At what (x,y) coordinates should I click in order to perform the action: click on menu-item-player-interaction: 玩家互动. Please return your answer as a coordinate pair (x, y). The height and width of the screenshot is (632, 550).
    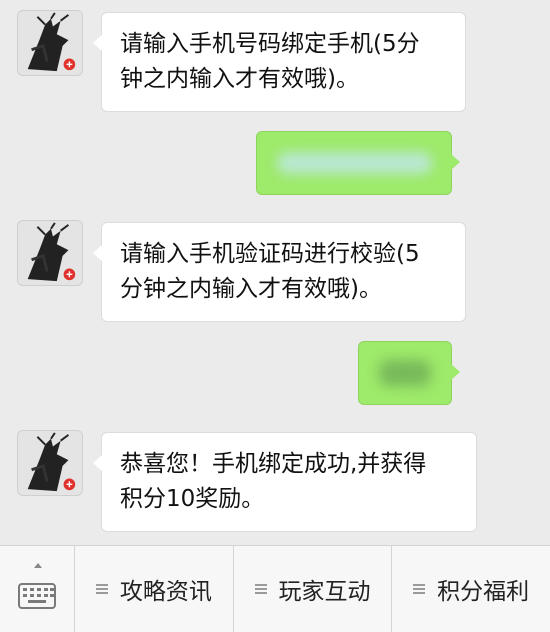
    Looking at the image, I should click on (313, 589).